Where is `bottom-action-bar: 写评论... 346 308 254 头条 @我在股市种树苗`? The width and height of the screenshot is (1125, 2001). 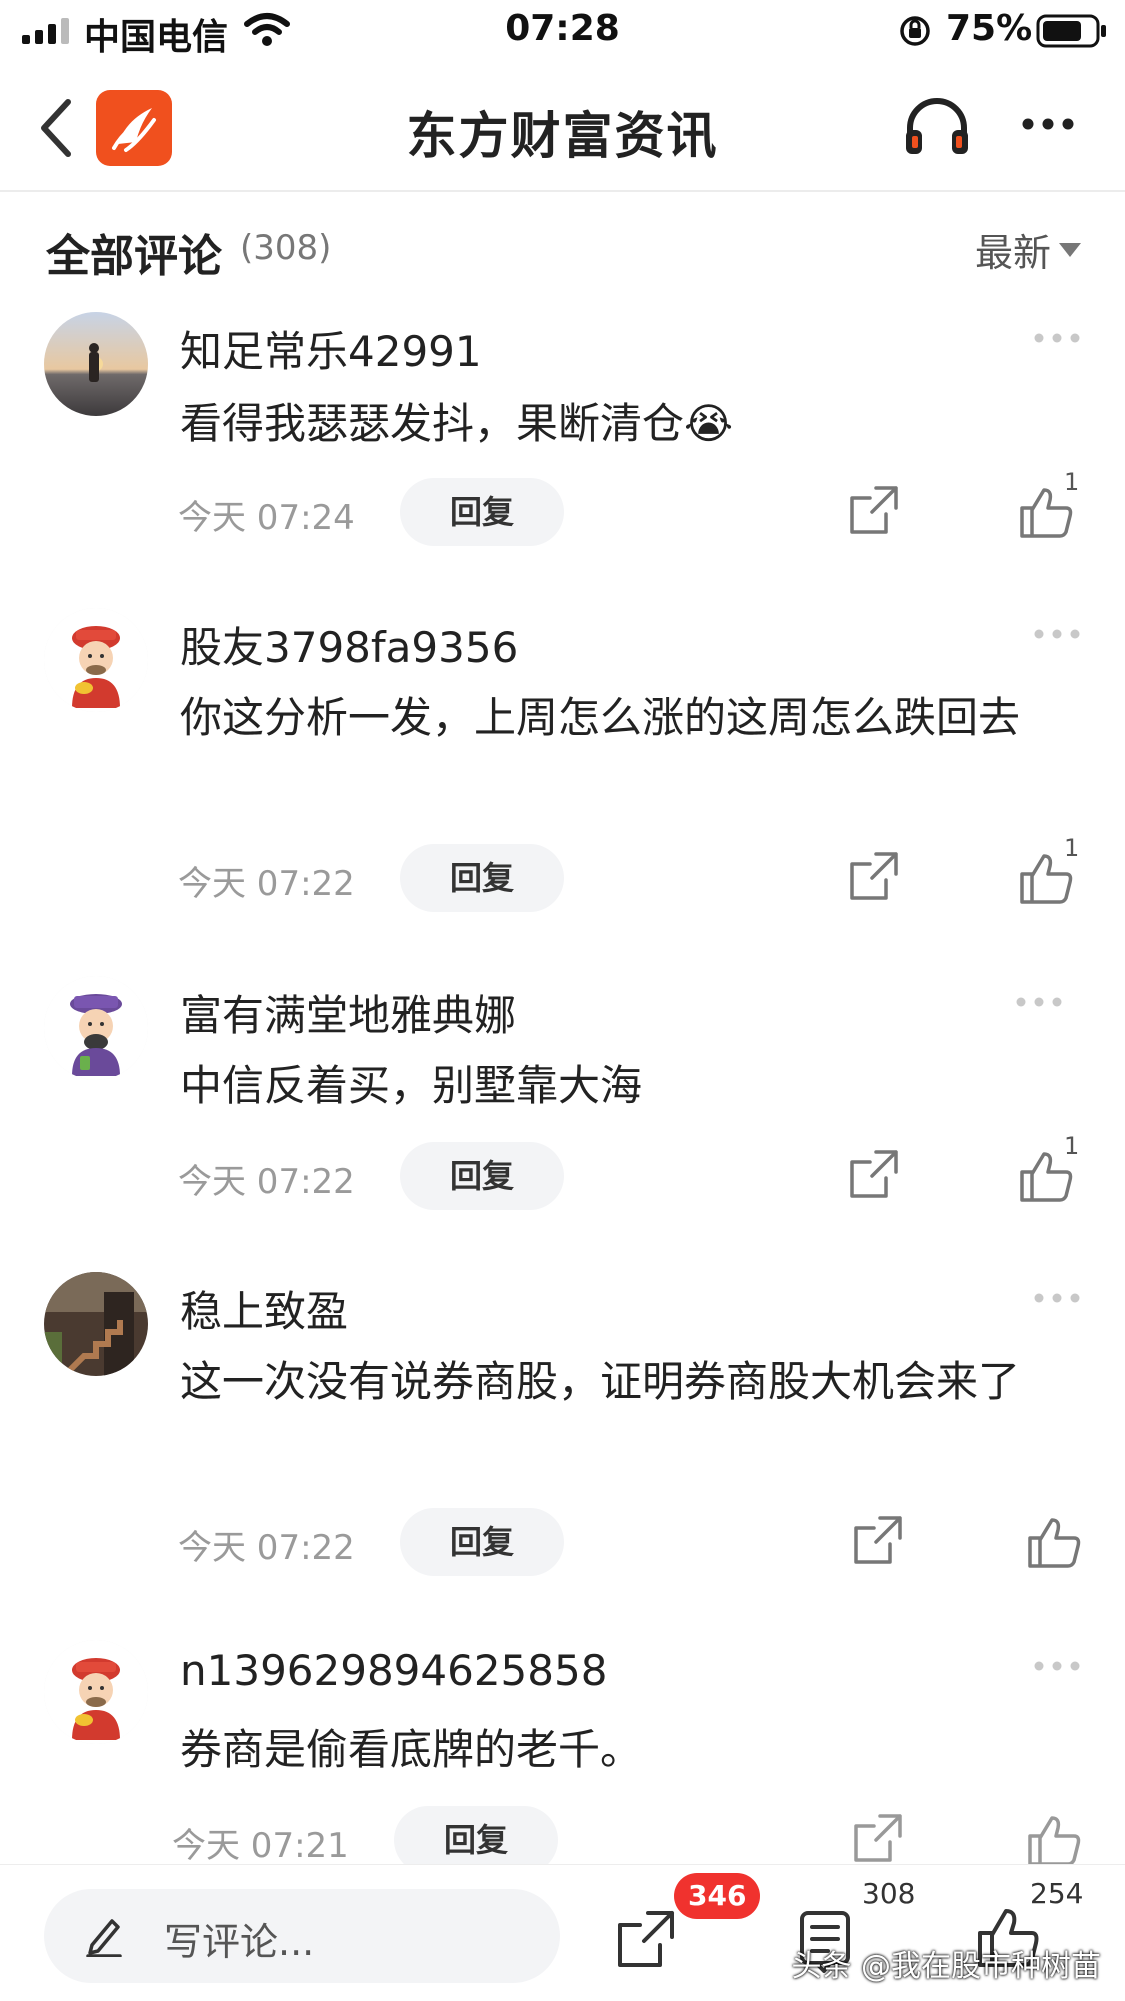
bottom-action-bar: 写评论... 346 308 254 头条 @我在股市种树苗 is located at coordinates (562, 1932).